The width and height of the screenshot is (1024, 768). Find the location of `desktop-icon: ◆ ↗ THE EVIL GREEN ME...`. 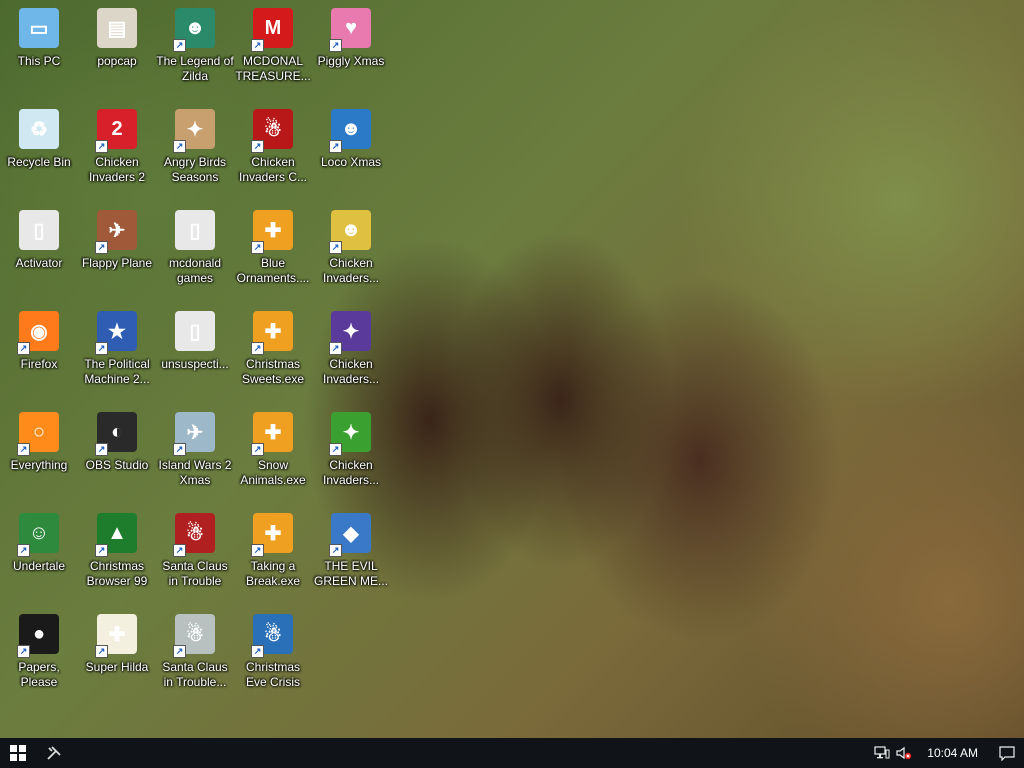

desktop-icon: ◆ ↗ THE EVIL GREEN ME... is located at coordinates (351, 553).